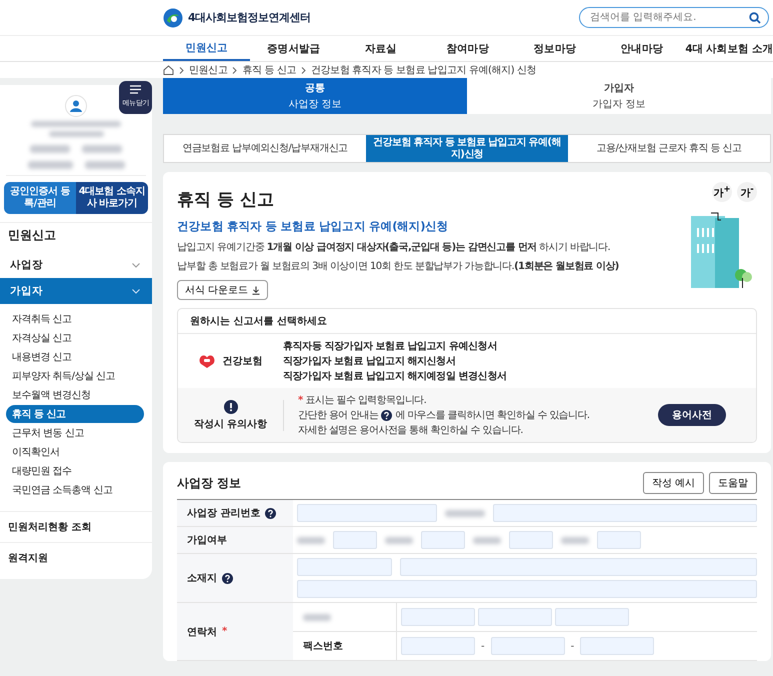 Image resolution: width=773 pixels, height=676 pixels. Describe the element at coordinates (733, 483) in the screenshot. I see `outline-button: 도움말` at that location.